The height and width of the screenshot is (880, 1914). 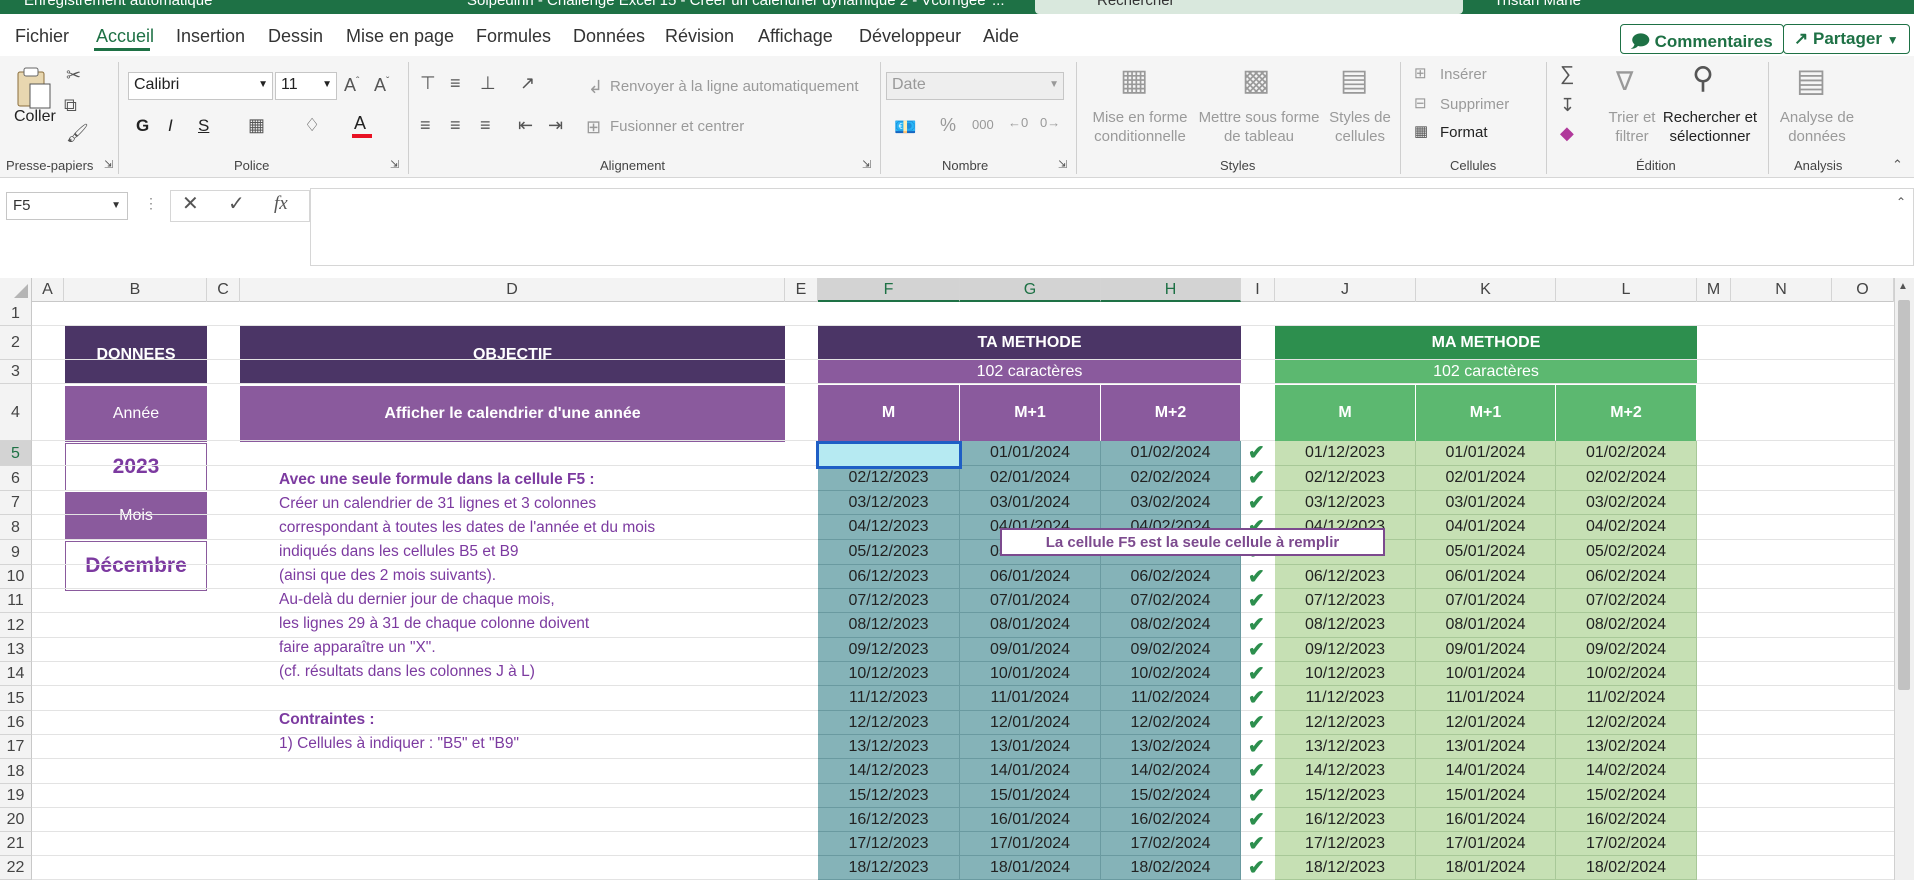 I want to click on ma-cell: 14/12/2023, so click(x=1345, y=771).